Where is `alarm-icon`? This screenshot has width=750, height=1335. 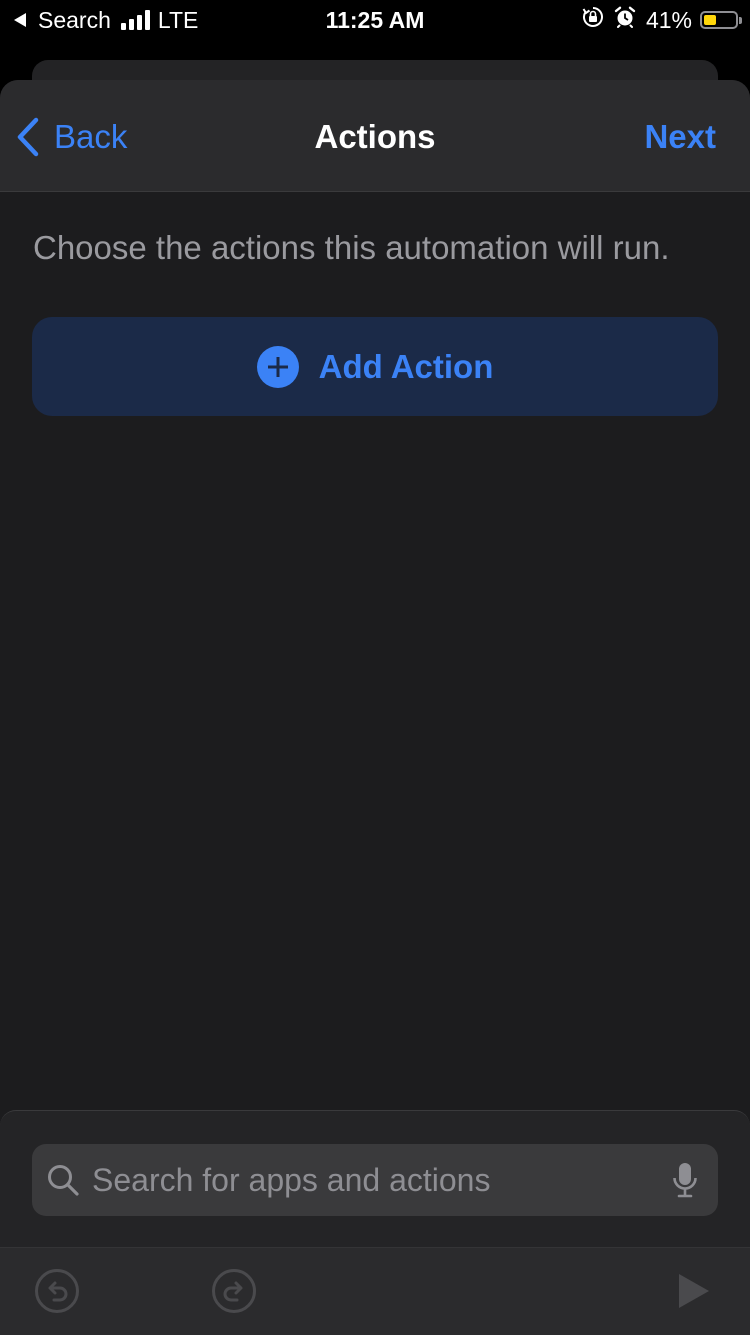
alarm-icon is located at coordinates (625, 20).